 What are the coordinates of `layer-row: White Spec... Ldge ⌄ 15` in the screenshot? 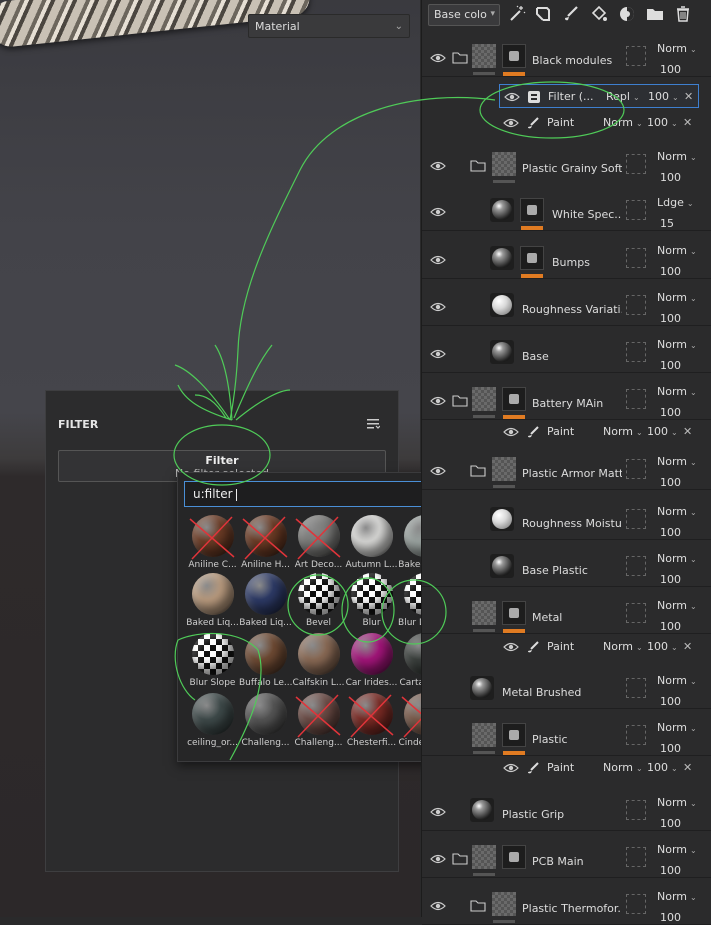 It's located at (566, 207).